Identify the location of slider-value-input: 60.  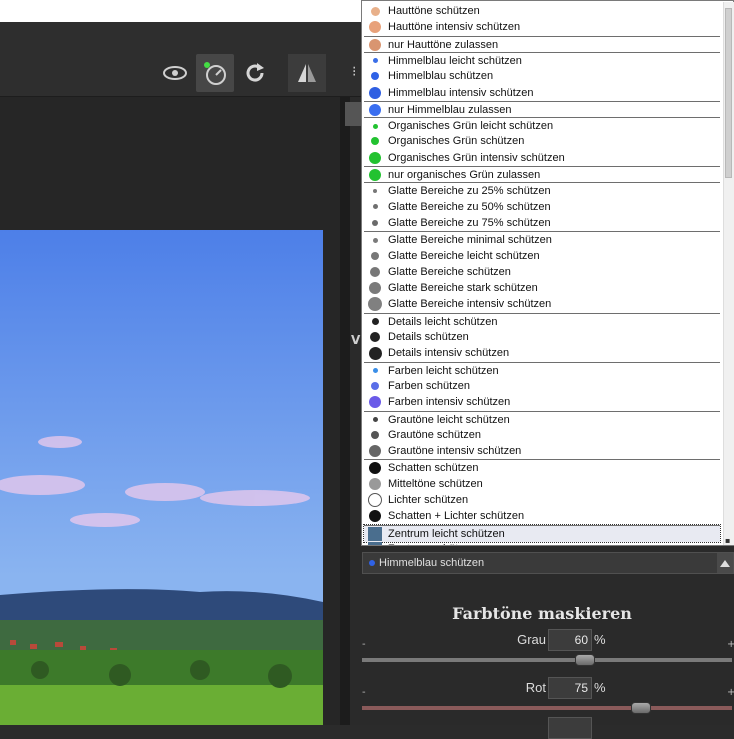
(570, 640).